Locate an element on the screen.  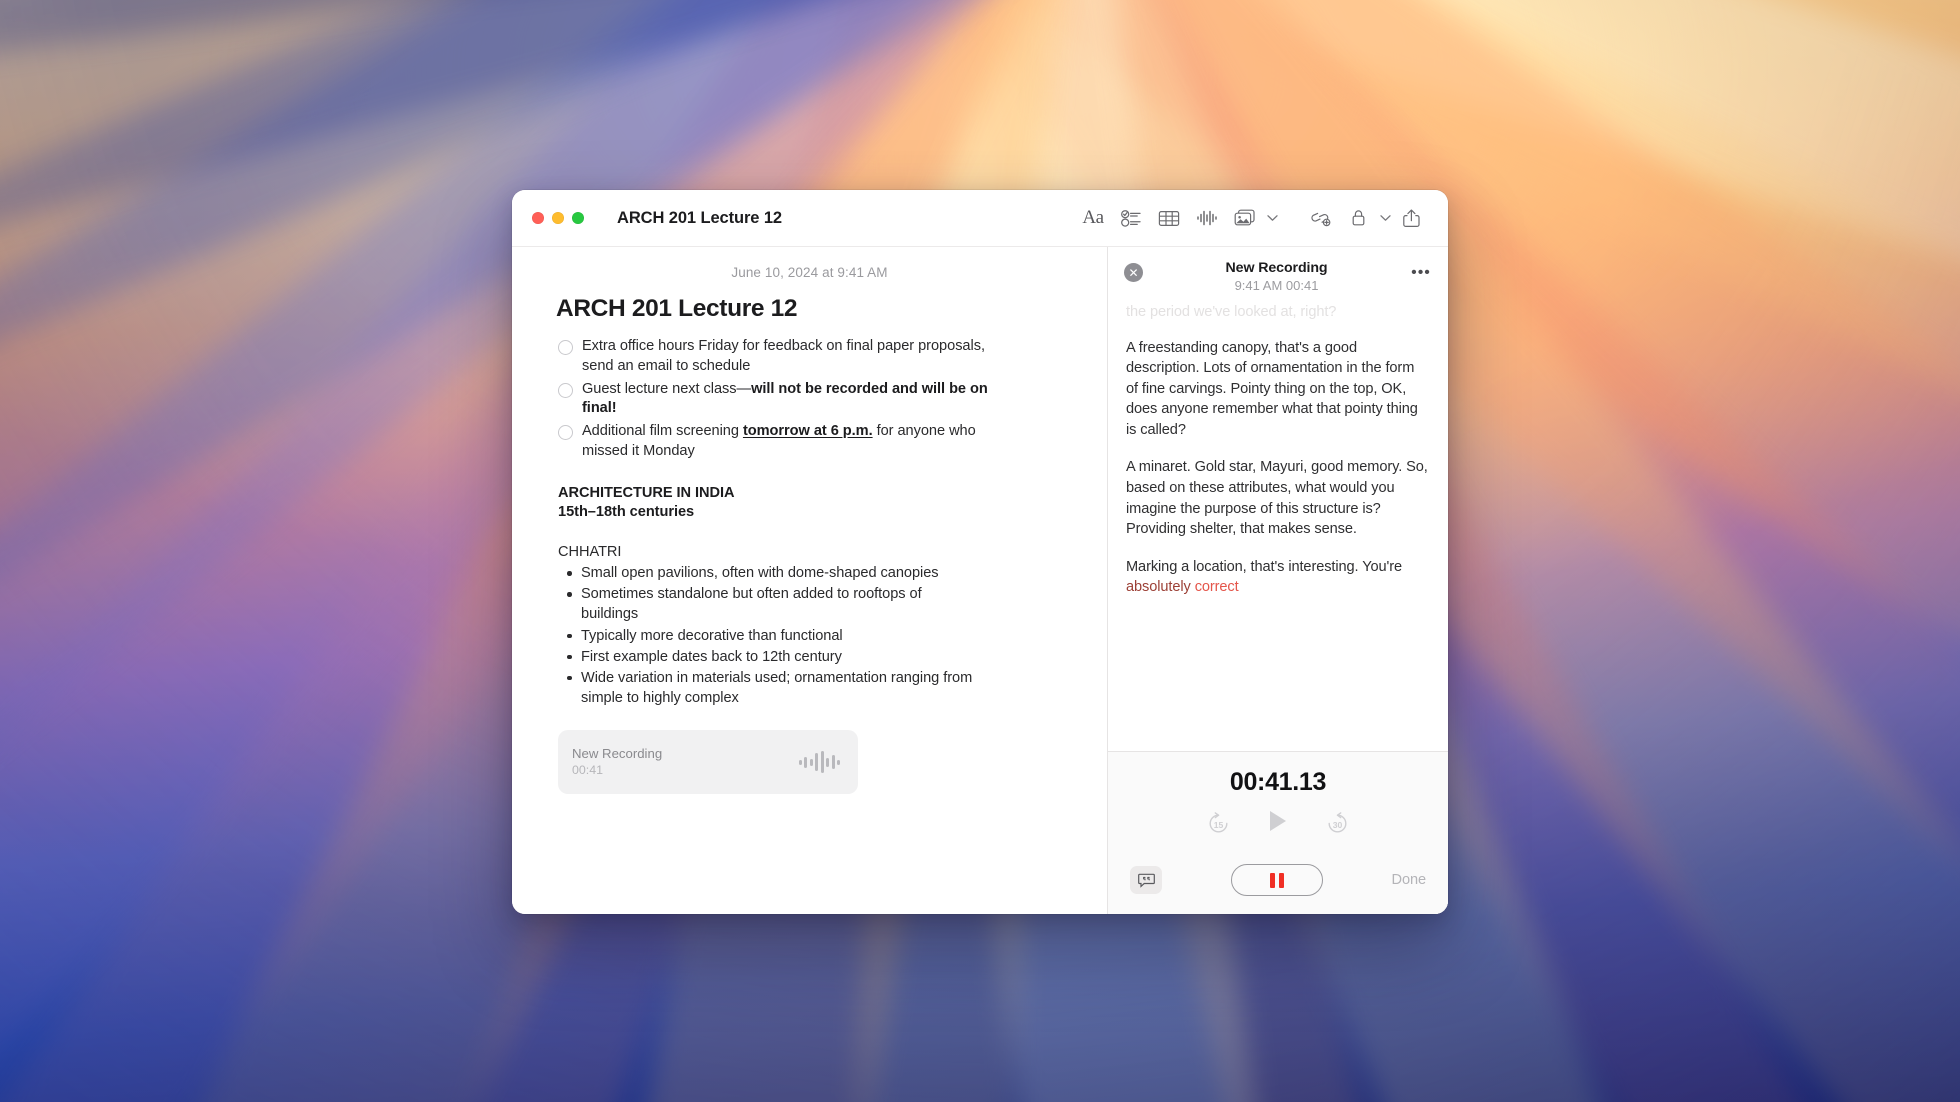
audio-attachment-meta: New Recording 00:41 is located at coordinates (680, 762).